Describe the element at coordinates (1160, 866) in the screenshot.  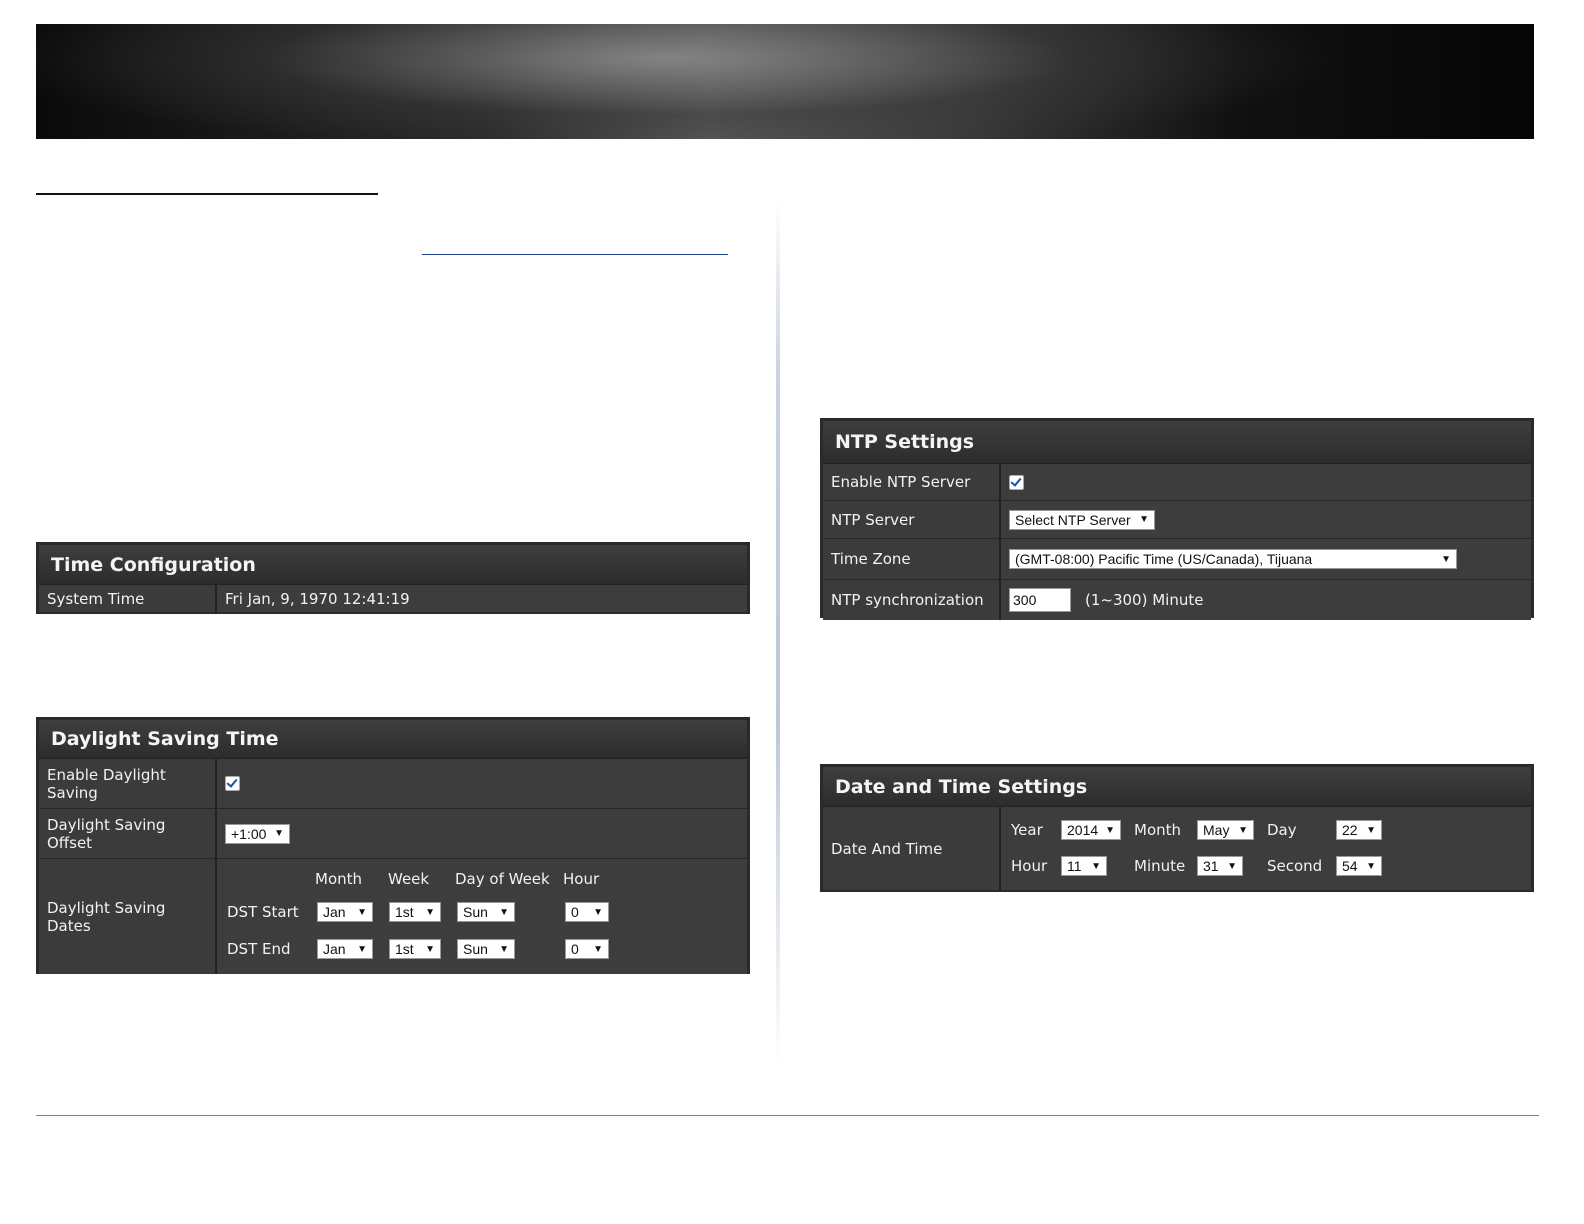
I see `minute-label: Minute` at that location.